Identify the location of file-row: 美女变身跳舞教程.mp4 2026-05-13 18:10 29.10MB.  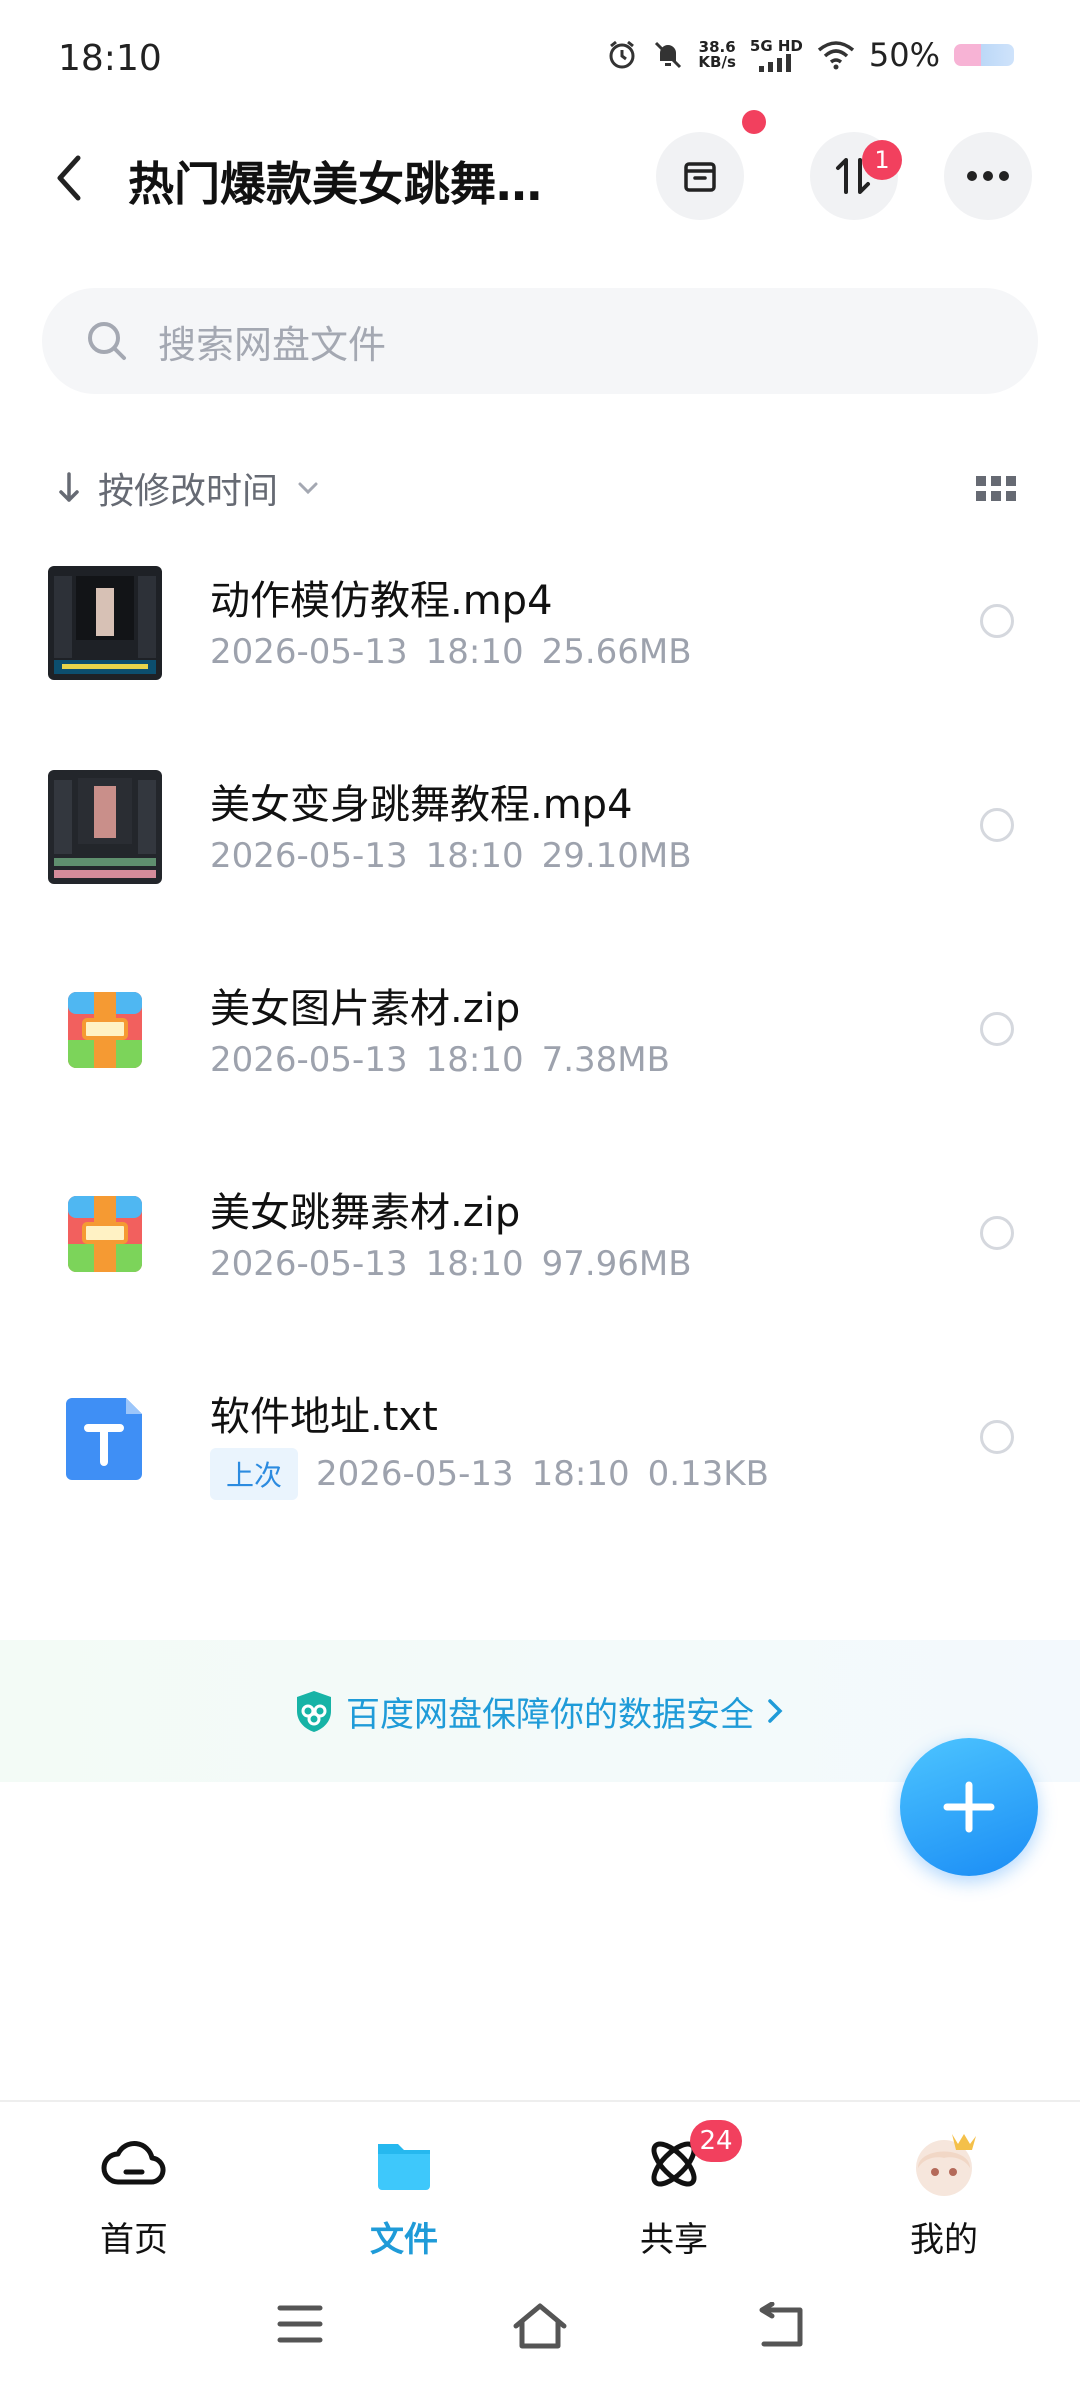
(540, 846).